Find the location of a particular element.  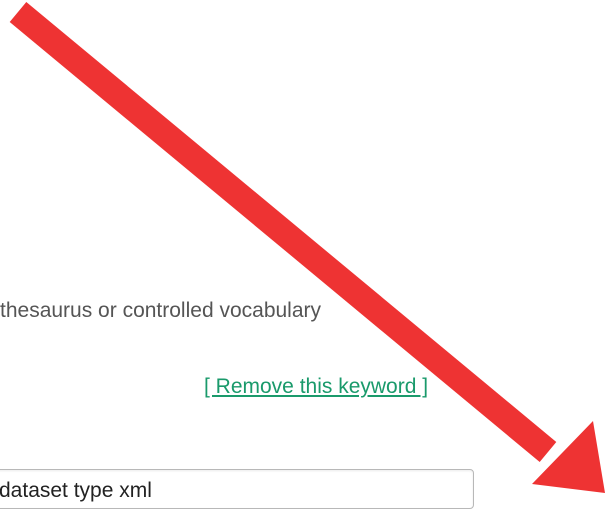

annotation-arrow-head is located at coordinates (568, 457).